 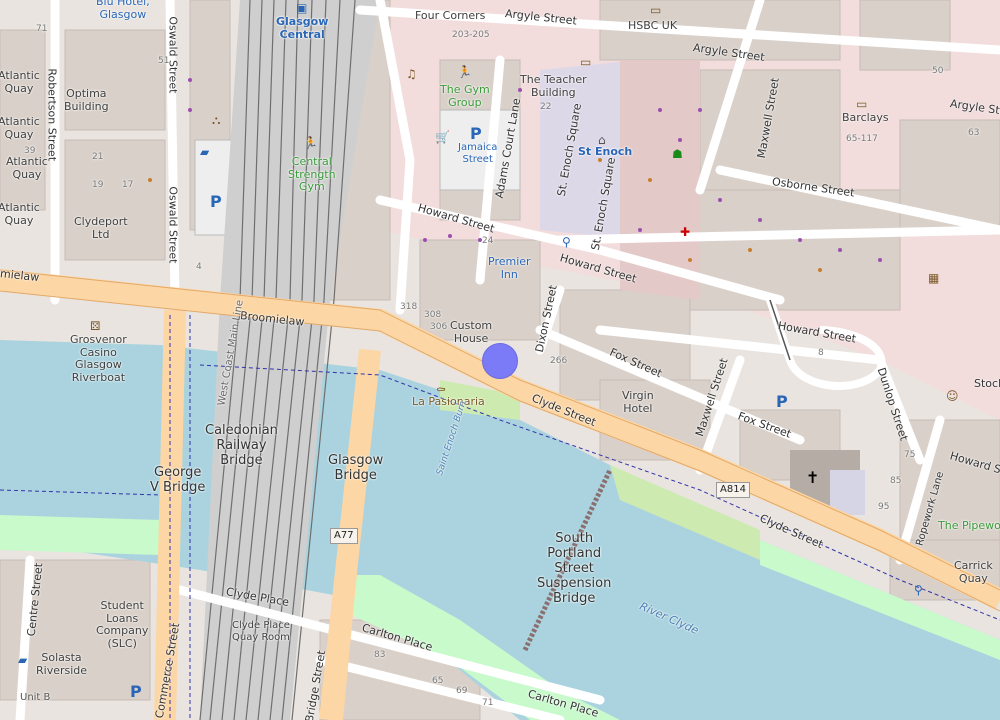 I want to click on house-number: 8, so click(x=821, y=353).